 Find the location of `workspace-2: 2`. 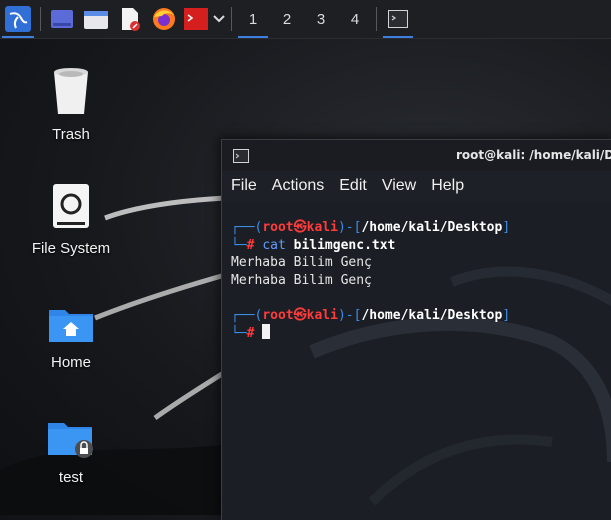

workspace-2: 2 is located at coordinates (287, 19).